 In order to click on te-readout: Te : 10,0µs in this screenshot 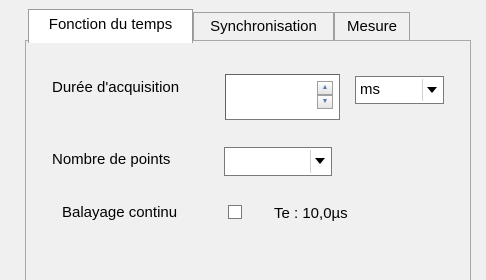, I will do `click(311, 213)`.